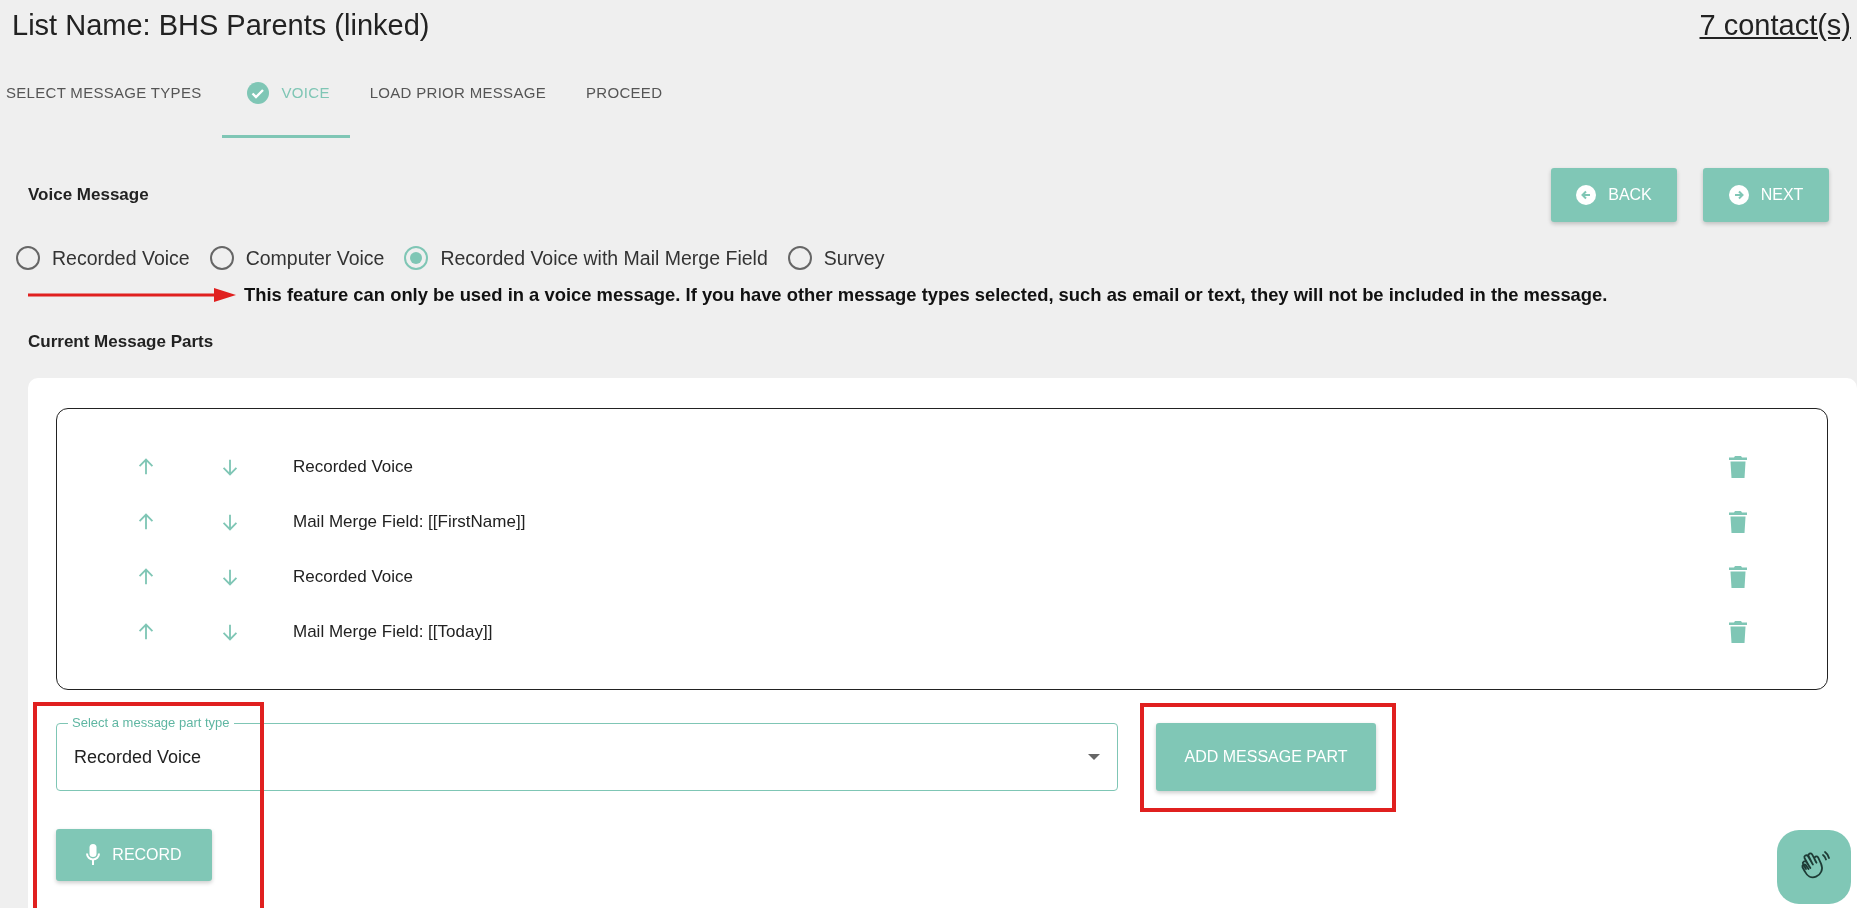  Describe the element at coordinates (221, 25) in the screenshot. I see `list-name-title: List Name: BHS Parents (linked)` at that location.